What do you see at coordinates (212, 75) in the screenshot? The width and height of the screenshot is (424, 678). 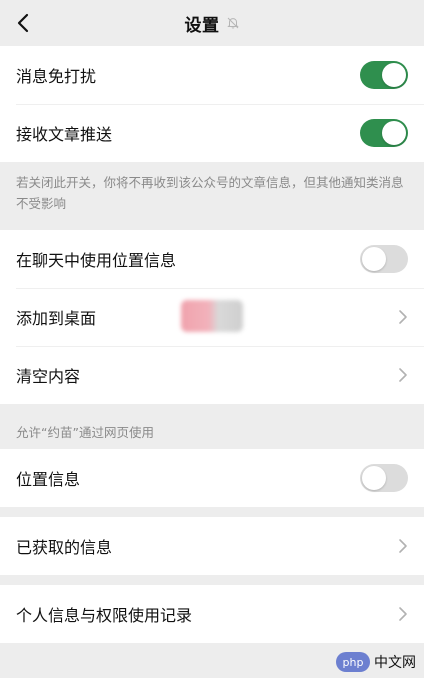 I see `mute-notifications-row: 消息免打扰` at bounding box center [212, 75].